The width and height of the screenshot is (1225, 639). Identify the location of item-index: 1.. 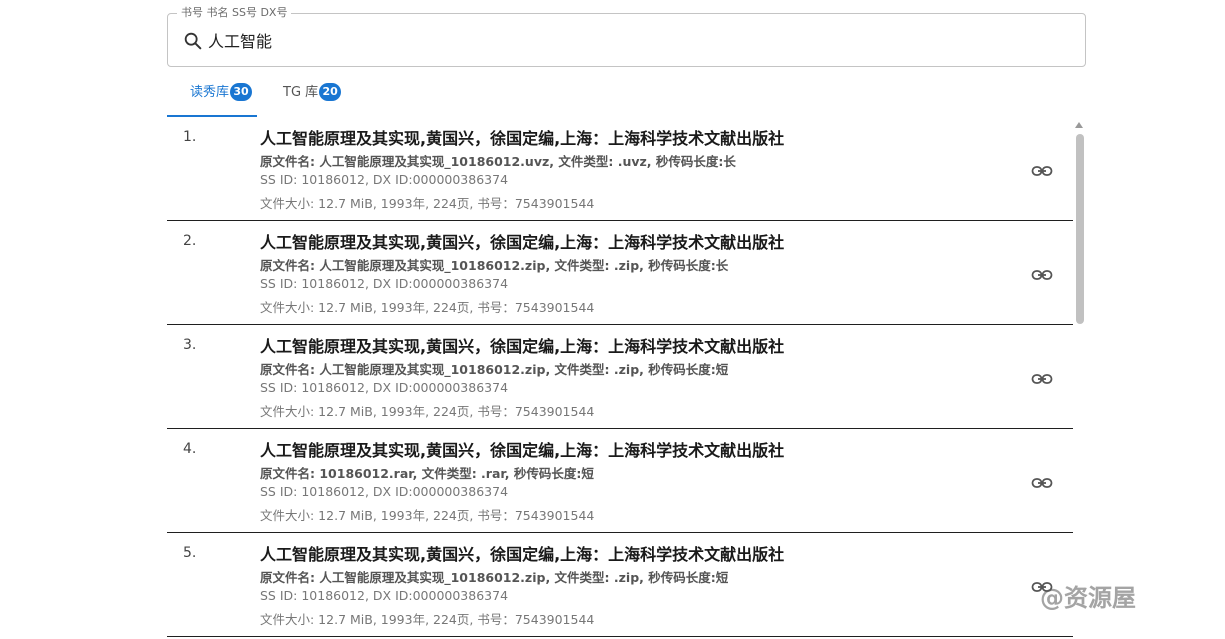
(190, 137).